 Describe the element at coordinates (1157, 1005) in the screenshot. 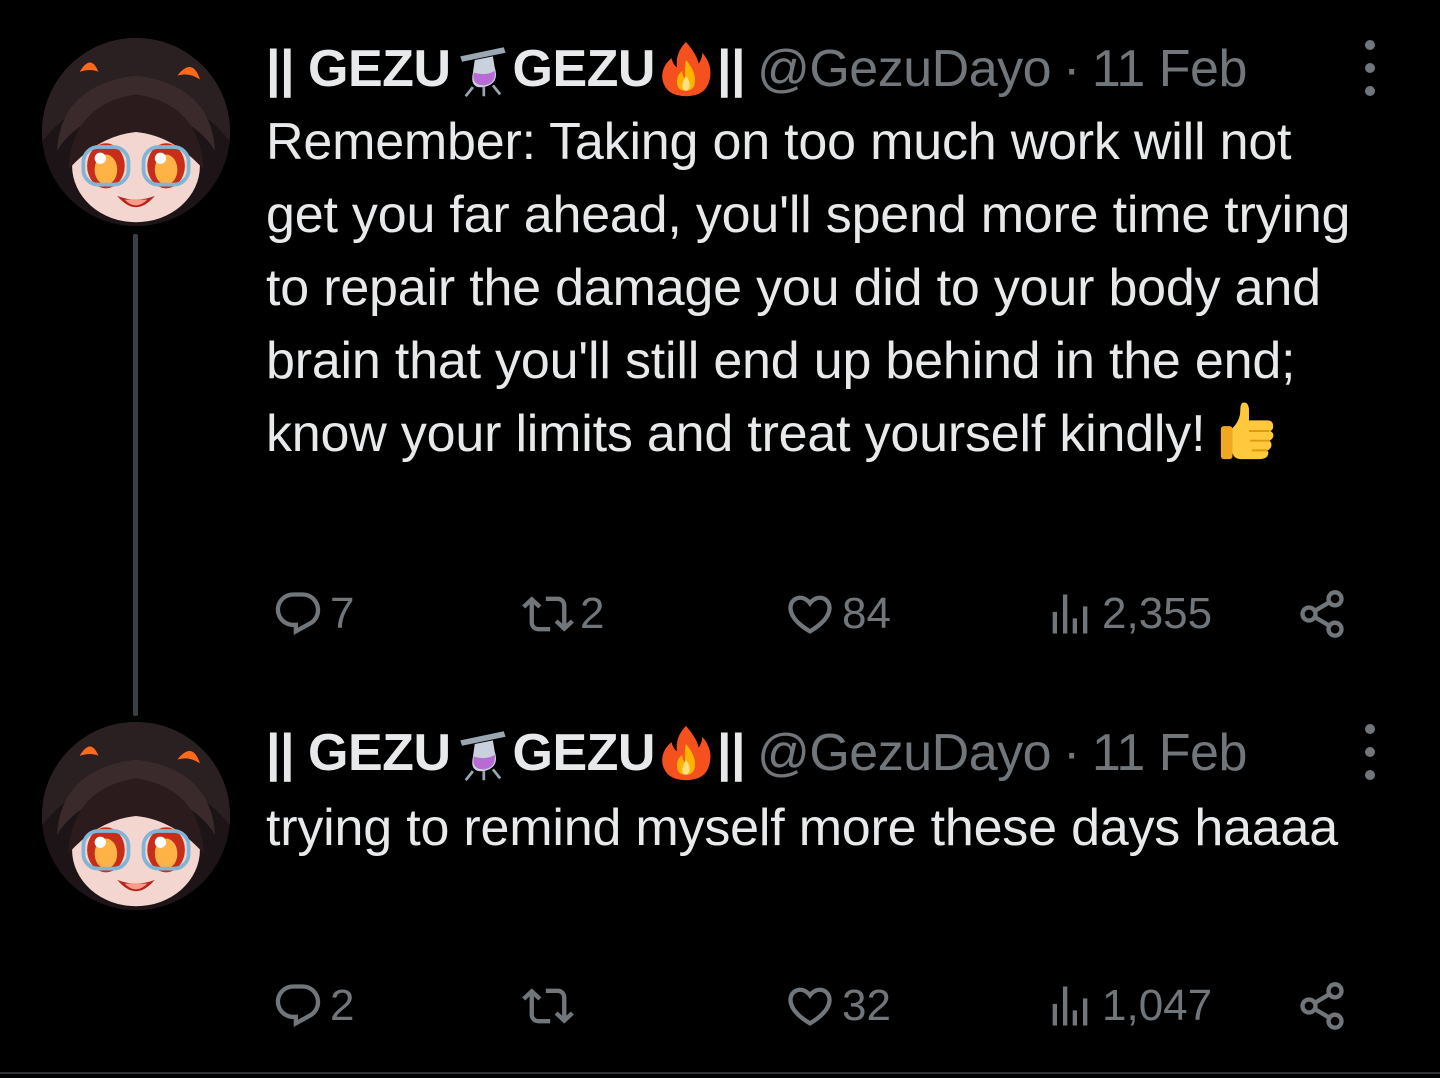

I see `views-count: 1,047` at that location.